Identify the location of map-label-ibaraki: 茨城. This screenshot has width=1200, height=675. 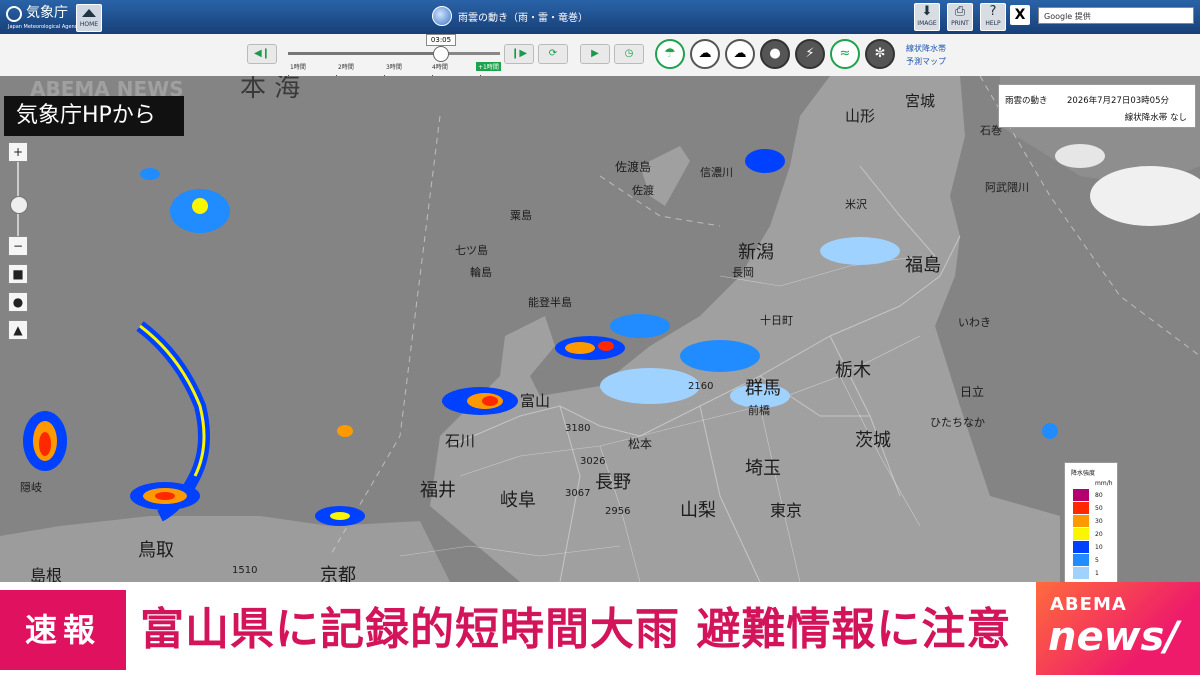
(873, 440).